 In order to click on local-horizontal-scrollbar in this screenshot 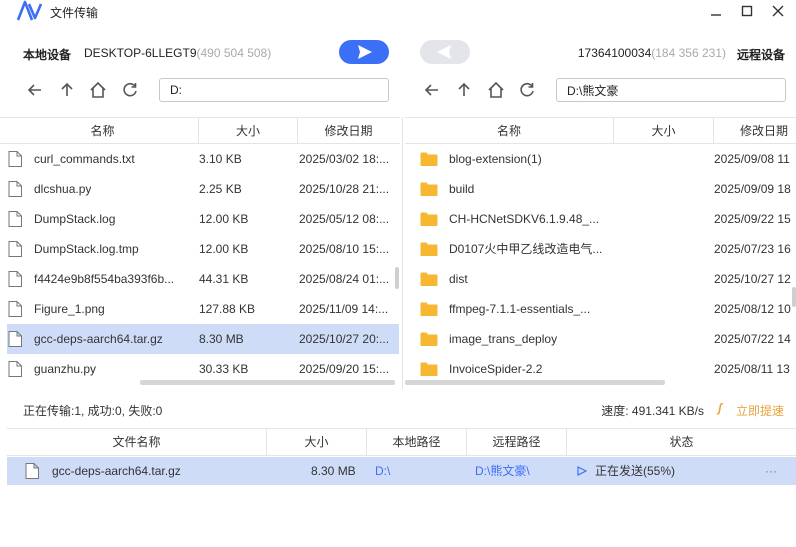, I will do `click(267, 382)`.